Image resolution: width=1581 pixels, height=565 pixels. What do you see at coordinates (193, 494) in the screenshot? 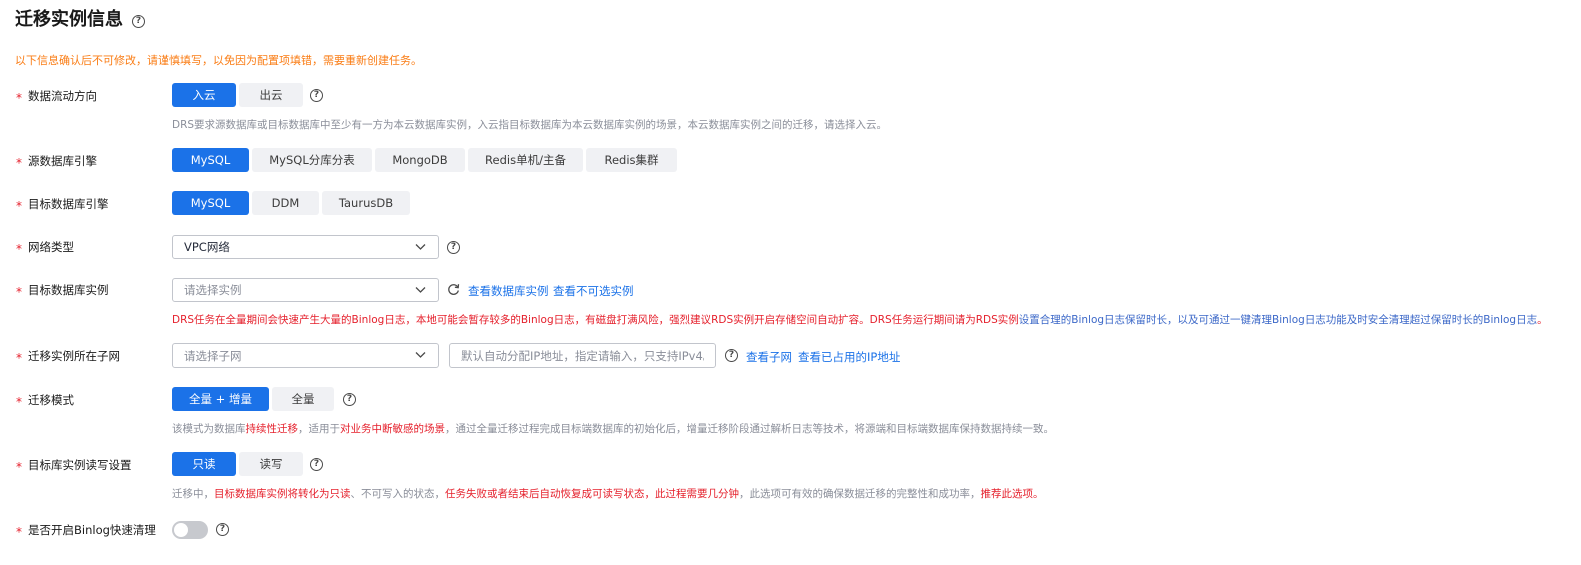
I see `readwrite-hint-1: 迁移中，` at bounding box center [193, 494].